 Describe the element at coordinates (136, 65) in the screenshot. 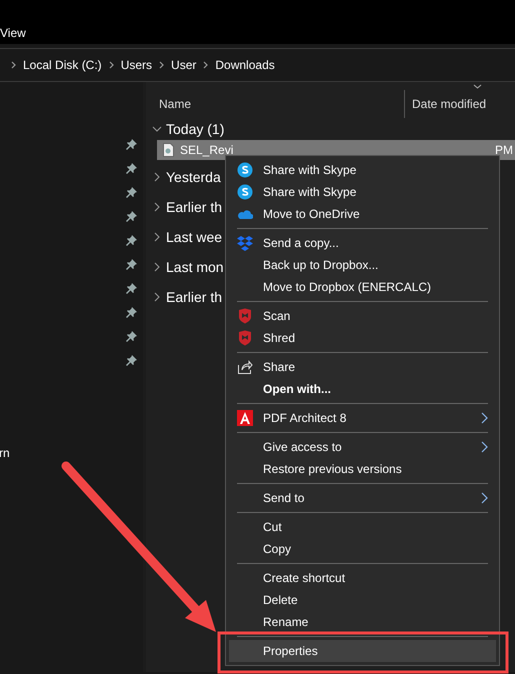

I see `breadcrumb-item: Users` at that location.